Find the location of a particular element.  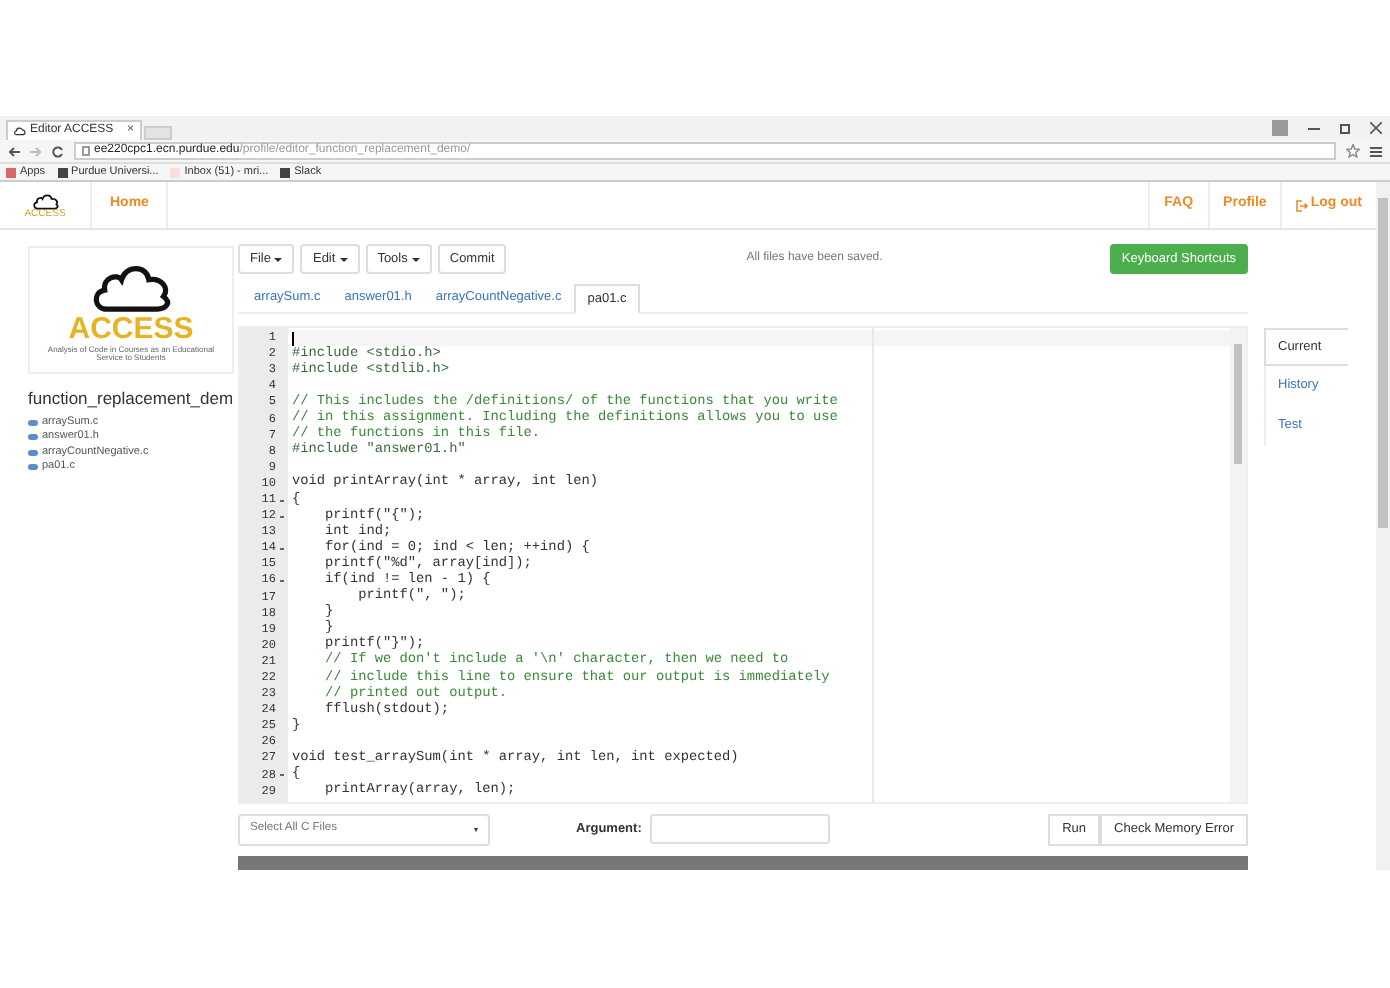

close-icon is located at coordinates (1376, 128).